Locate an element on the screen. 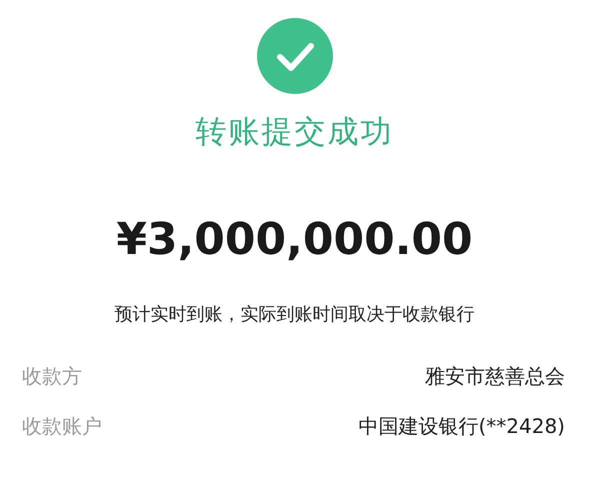 This screenshot has width=589, height=481. checkmark-icon is located at coordinates (294, 56).